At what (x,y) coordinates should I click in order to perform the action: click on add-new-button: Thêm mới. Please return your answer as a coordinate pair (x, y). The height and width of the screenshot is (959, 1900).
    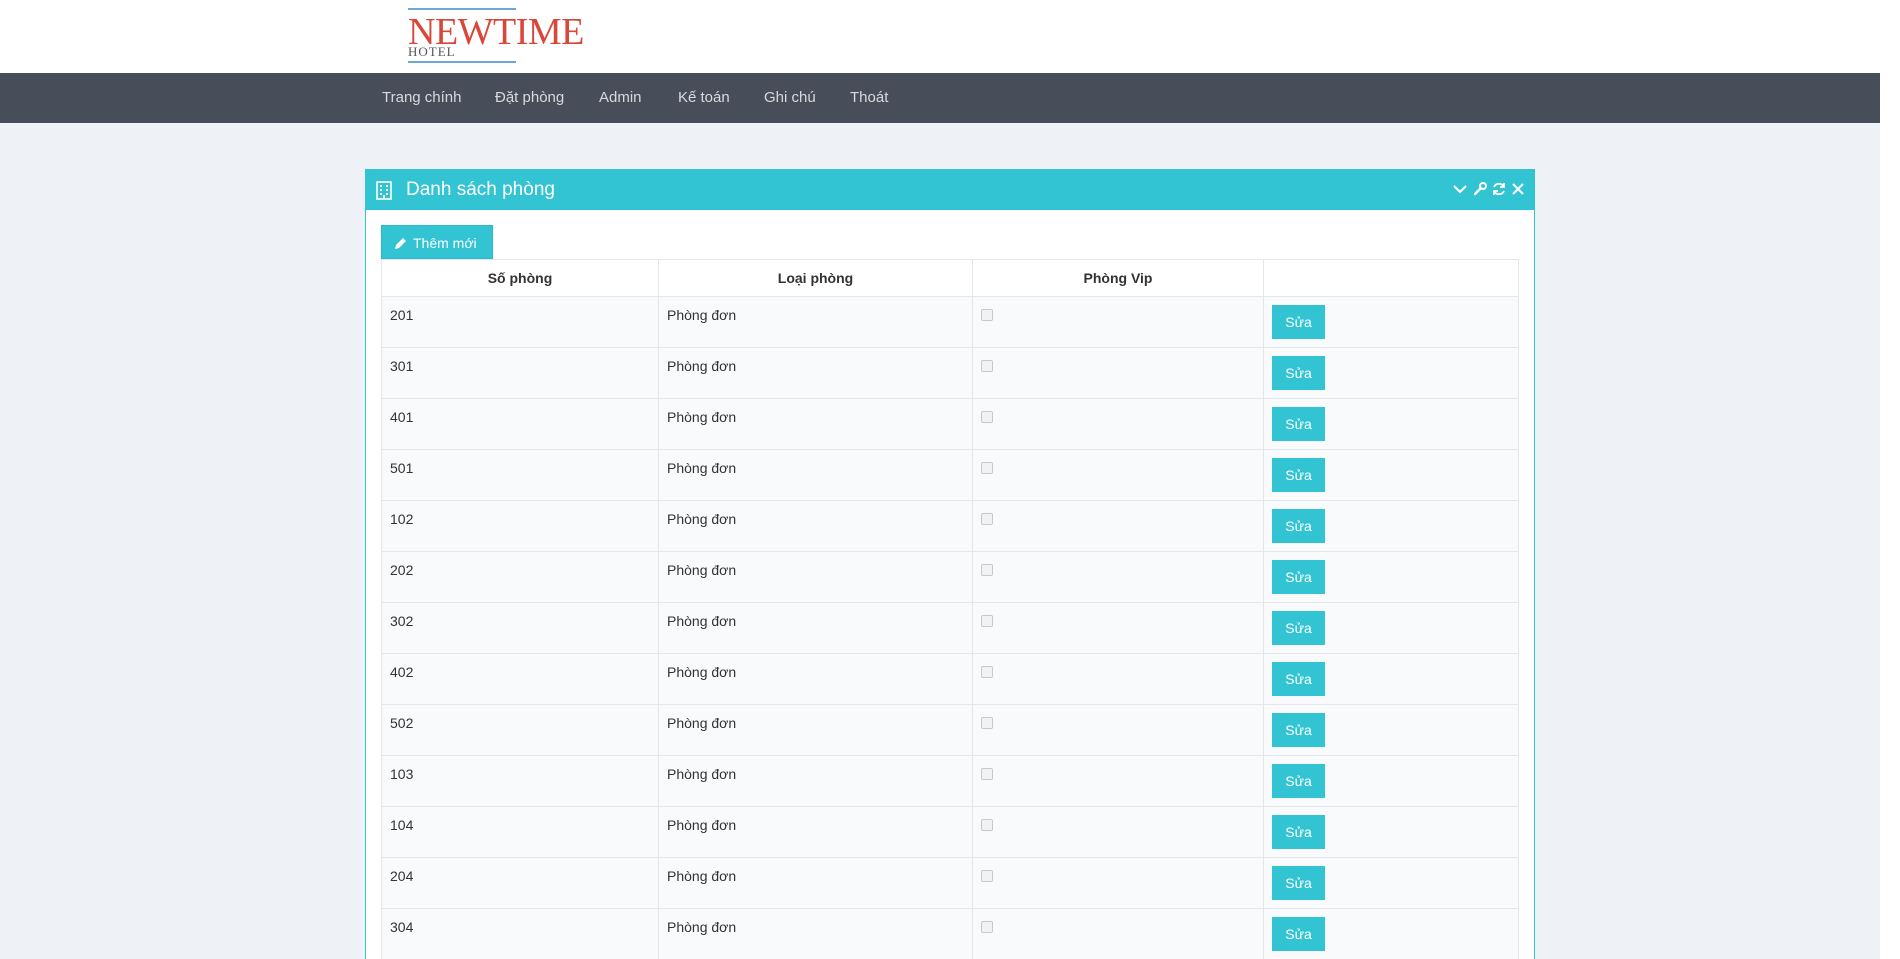
    Looking at the image, I should click on (437, 242).